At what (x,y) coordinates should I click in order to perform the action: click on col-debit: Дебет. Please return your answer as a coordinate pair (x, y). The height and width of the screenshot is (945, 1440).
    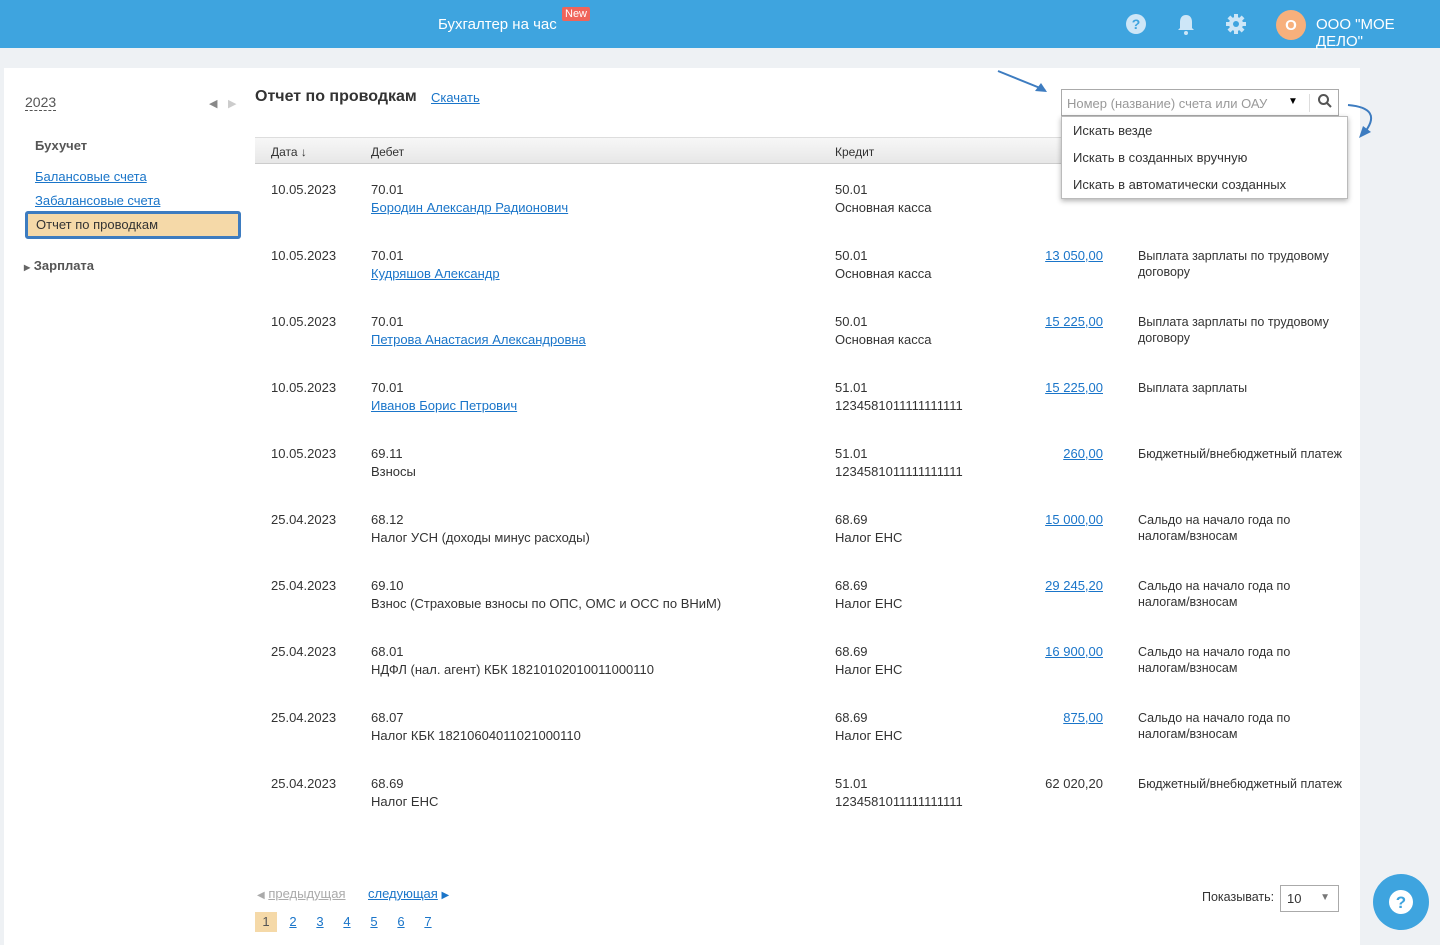
    Looking at the image, I should click on (388, 152).